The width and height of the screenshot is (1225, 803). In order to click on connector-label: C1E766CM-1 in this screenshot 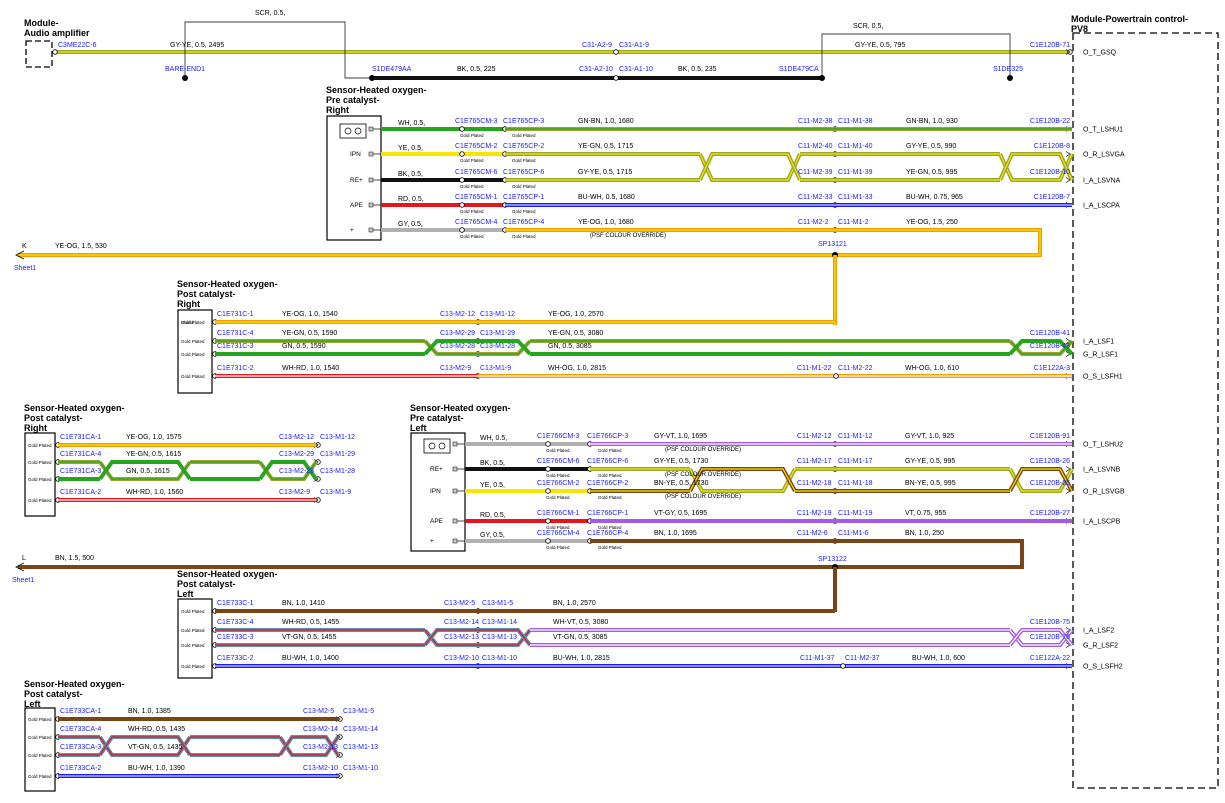, I will do `click(558, 513)`.